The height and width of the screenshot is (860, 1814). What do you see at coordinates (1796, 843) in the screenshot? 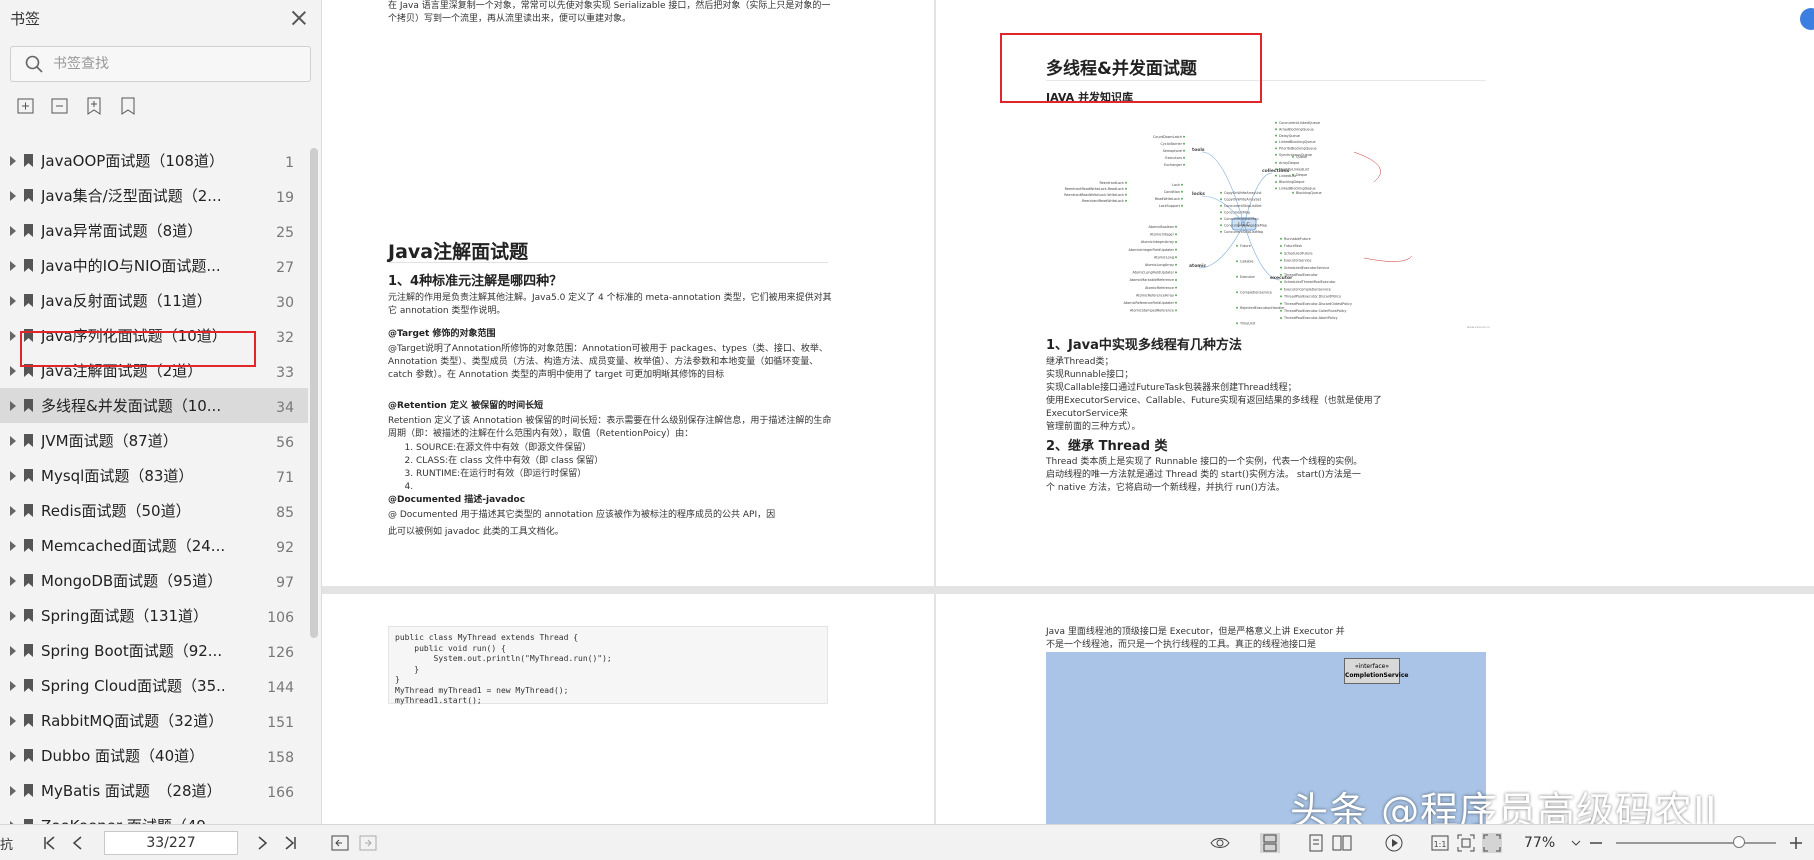
I see `zoom-in-icon` at bounding box center [1796, 843].